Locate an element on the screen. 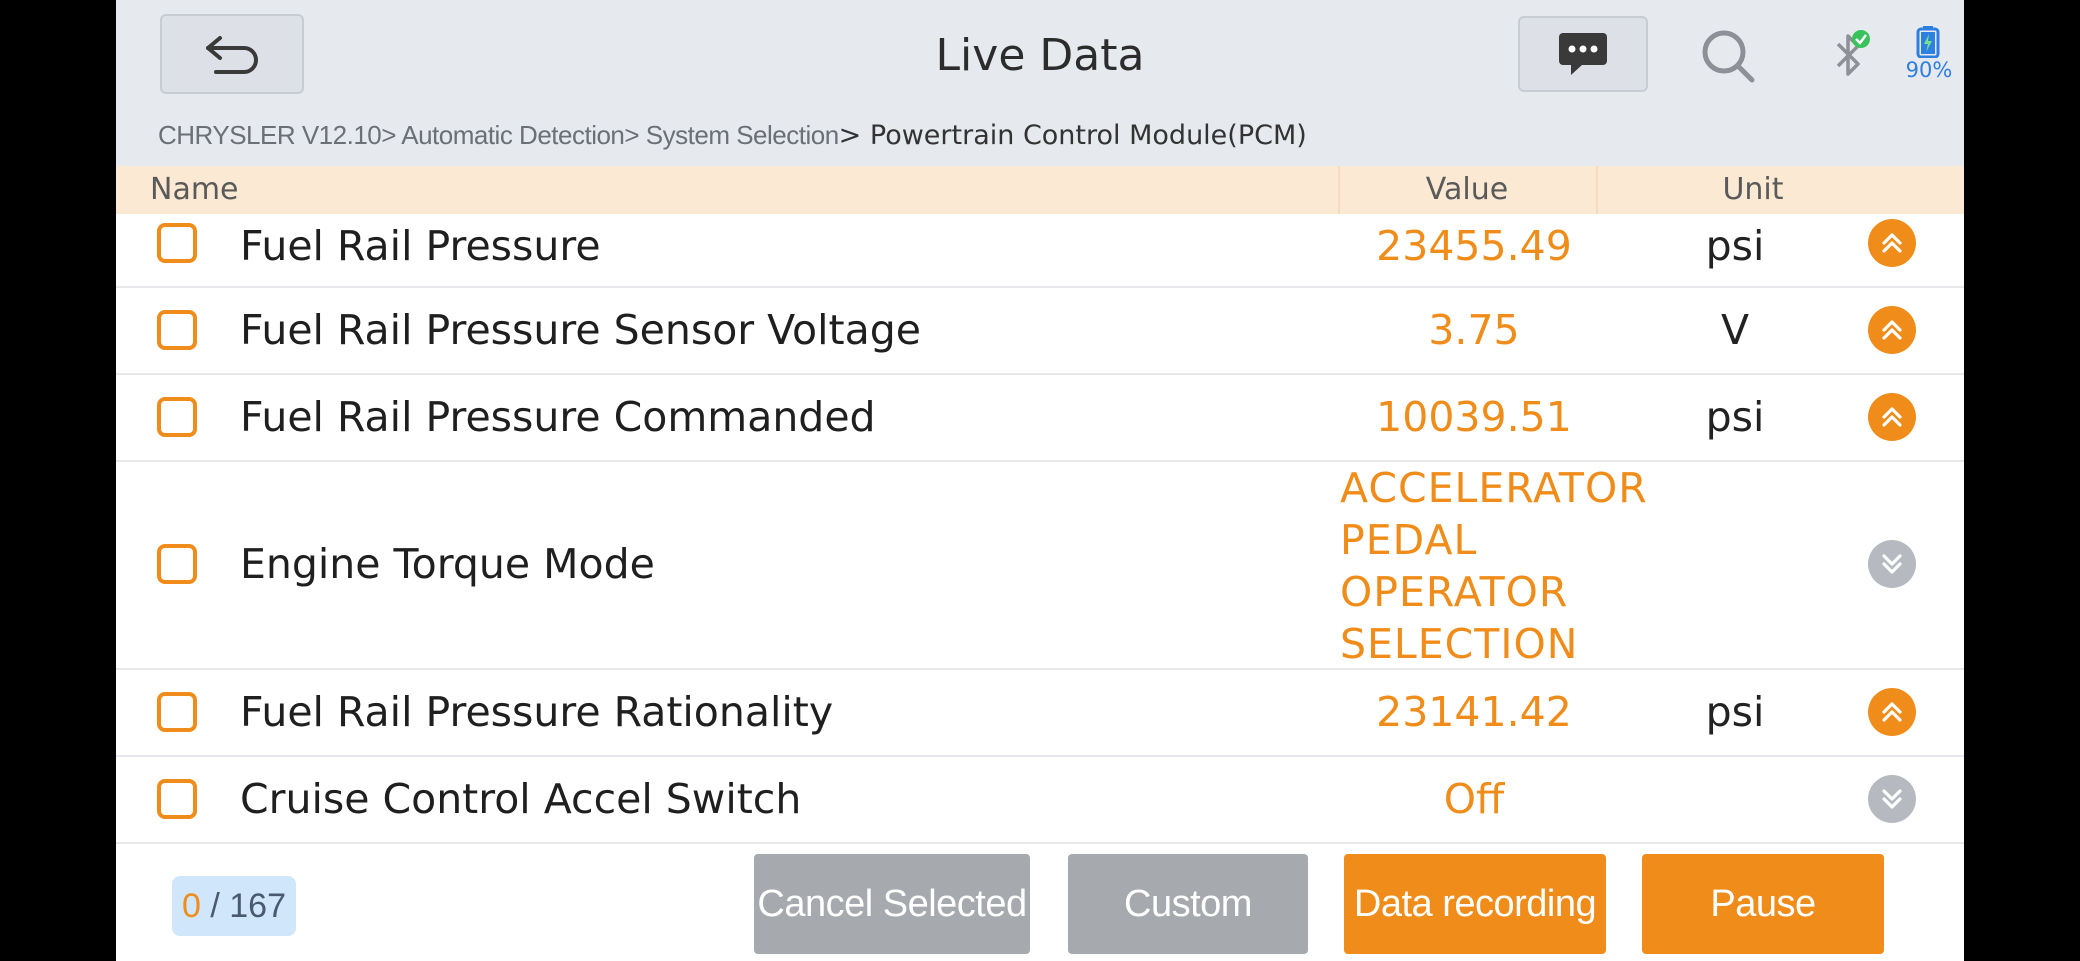 This screenshot has height=961, width=2080. selection-counter: 0 / 167 is located at coordinates (234, 906).